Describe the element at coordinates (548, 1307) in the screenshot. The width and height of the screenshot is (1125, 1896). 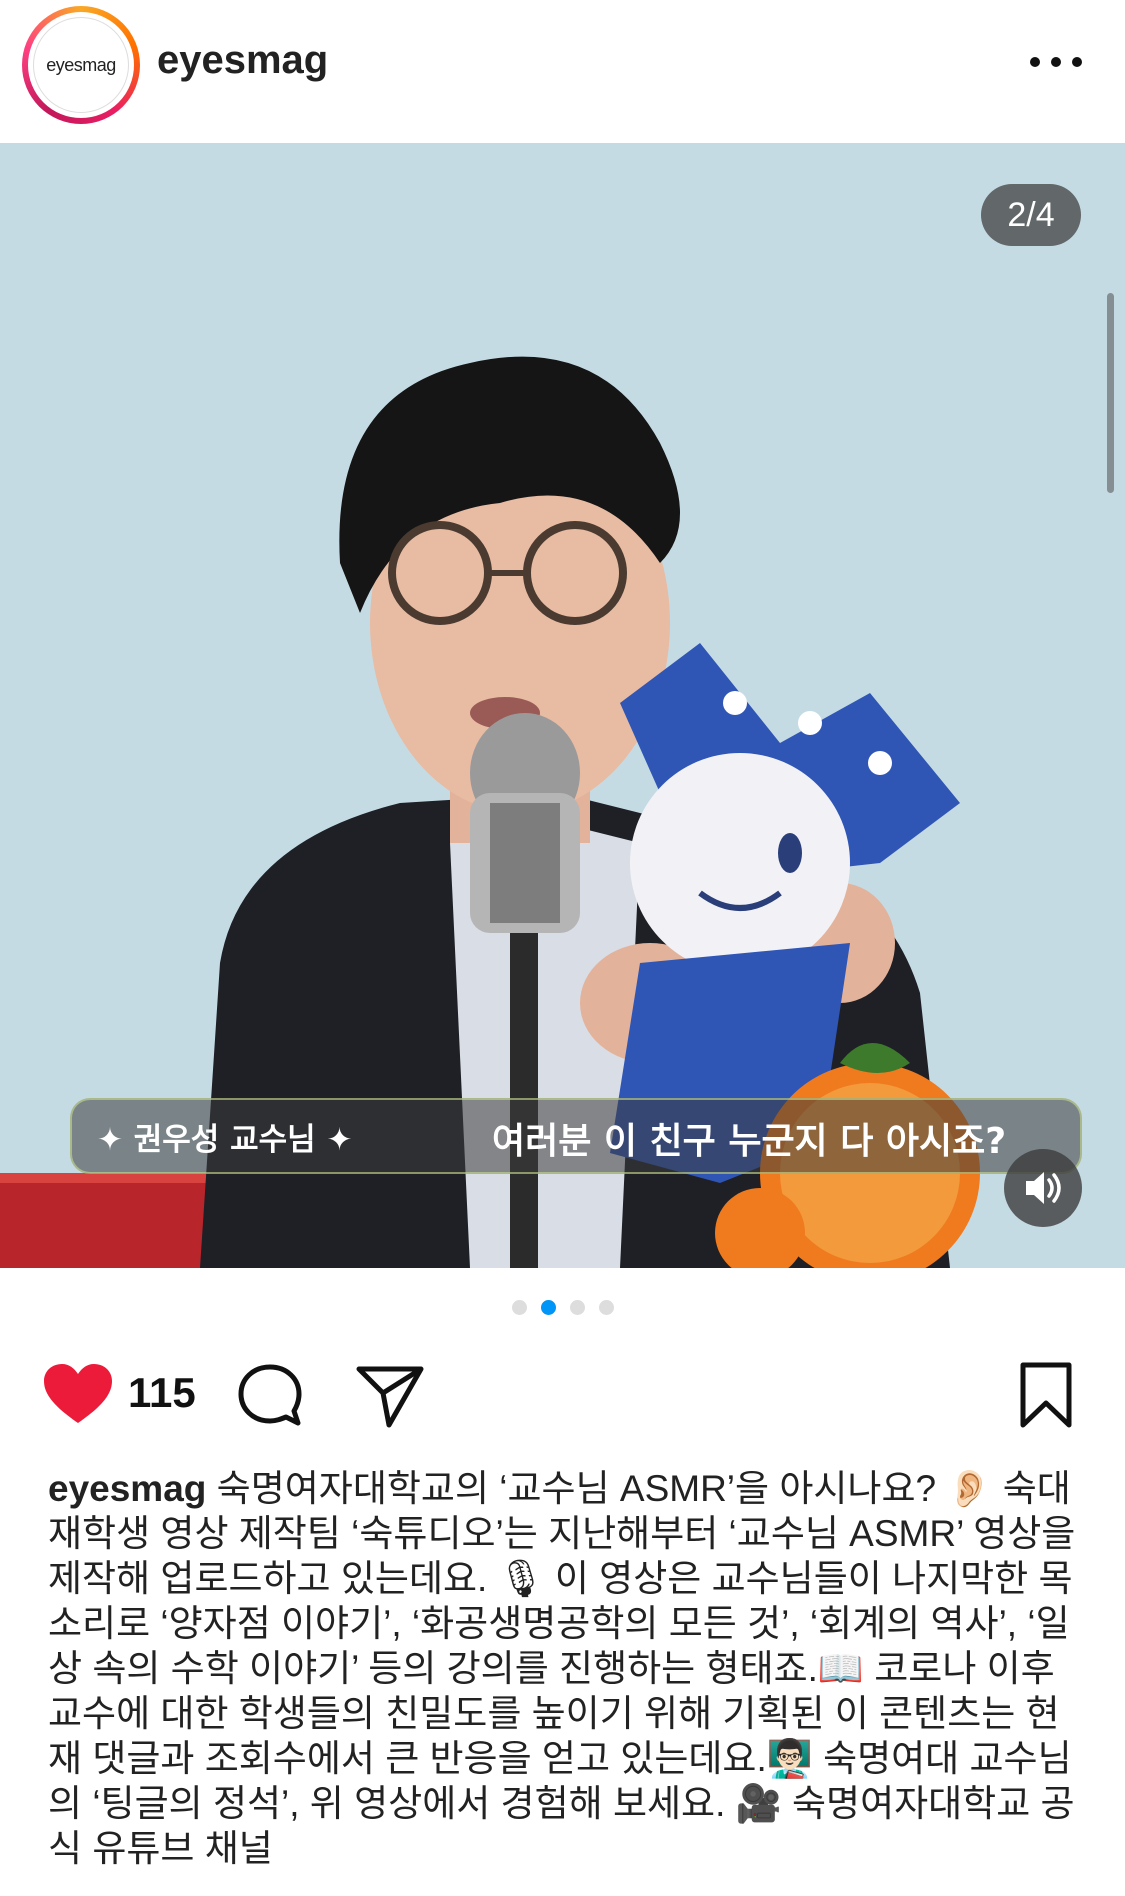
I see `pagination-dot-active` at that location.